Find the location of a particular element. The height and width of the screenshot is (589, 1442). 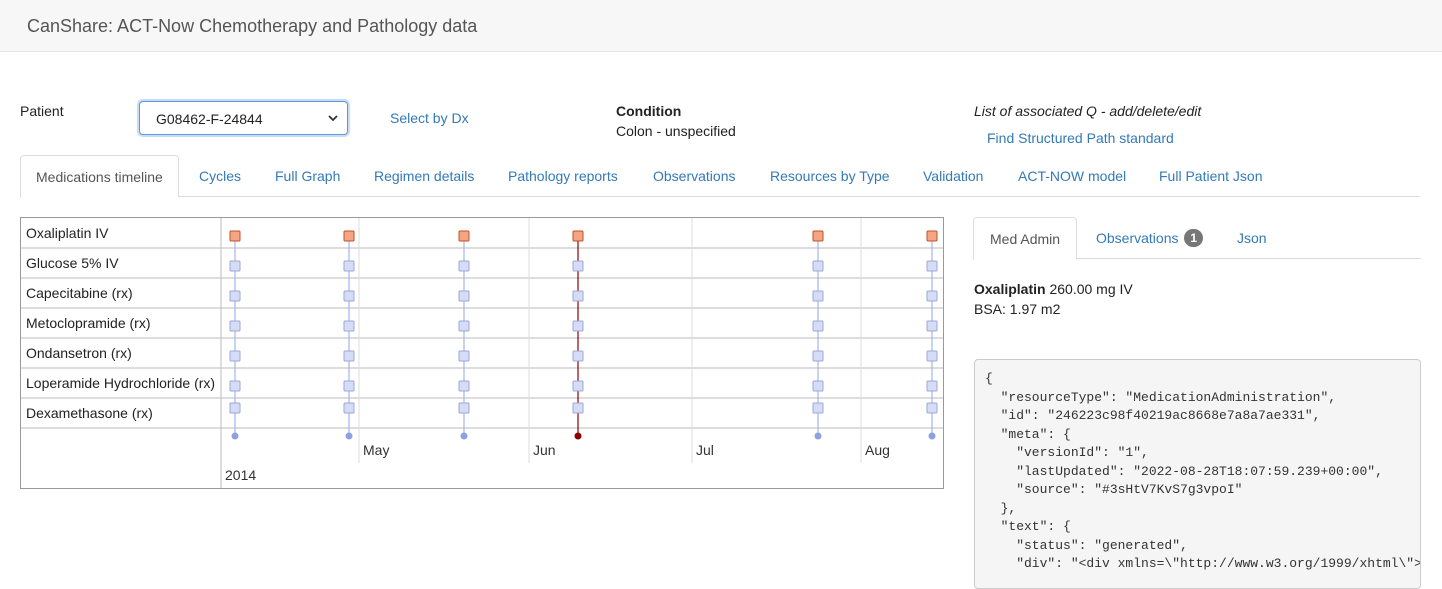

med-summary: Oxaliplatin 260.00 mg IV is located at coordinates (1053, 289).